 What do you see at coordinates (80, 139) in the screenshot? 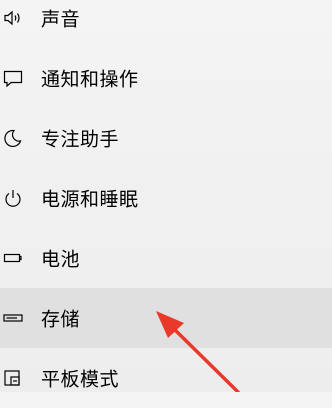
I see `sidebar-item-label: 专注助手` at bounding box center [80, 139].